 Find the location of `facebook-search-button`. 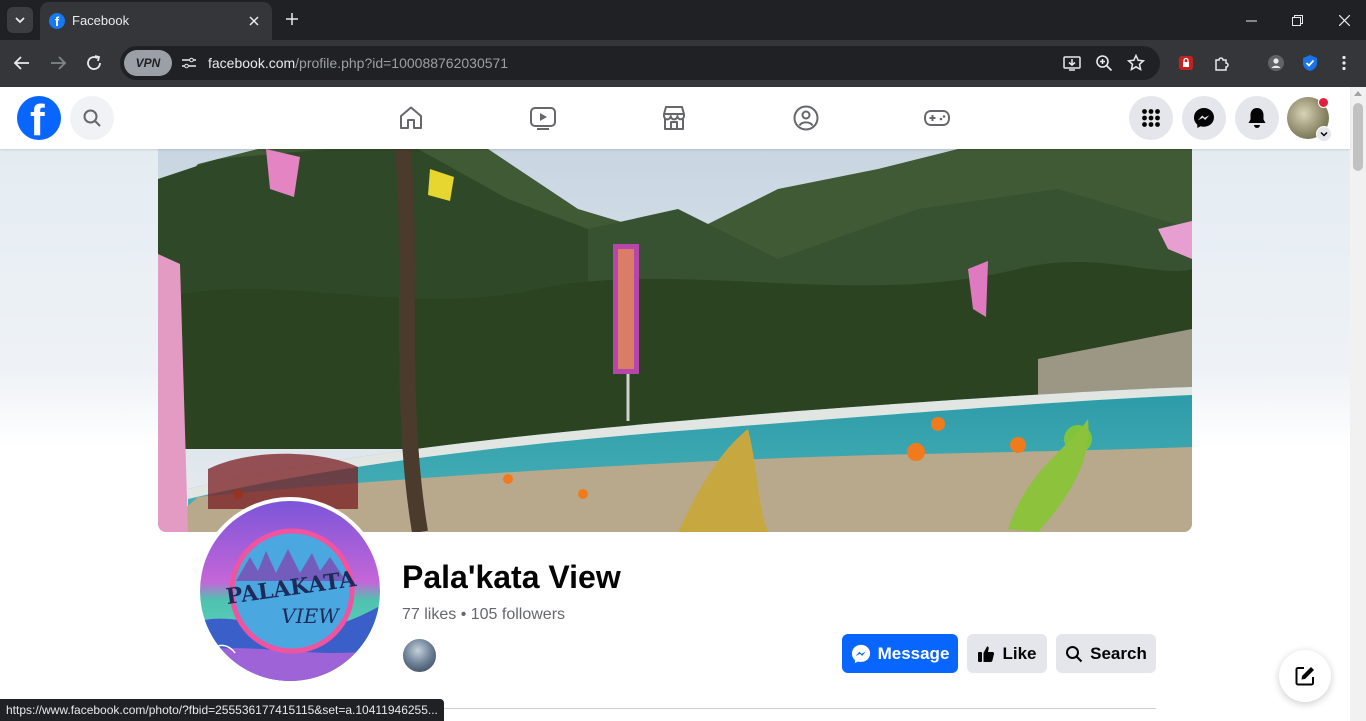

facebook-search-button is located at coordinates (92, 118).